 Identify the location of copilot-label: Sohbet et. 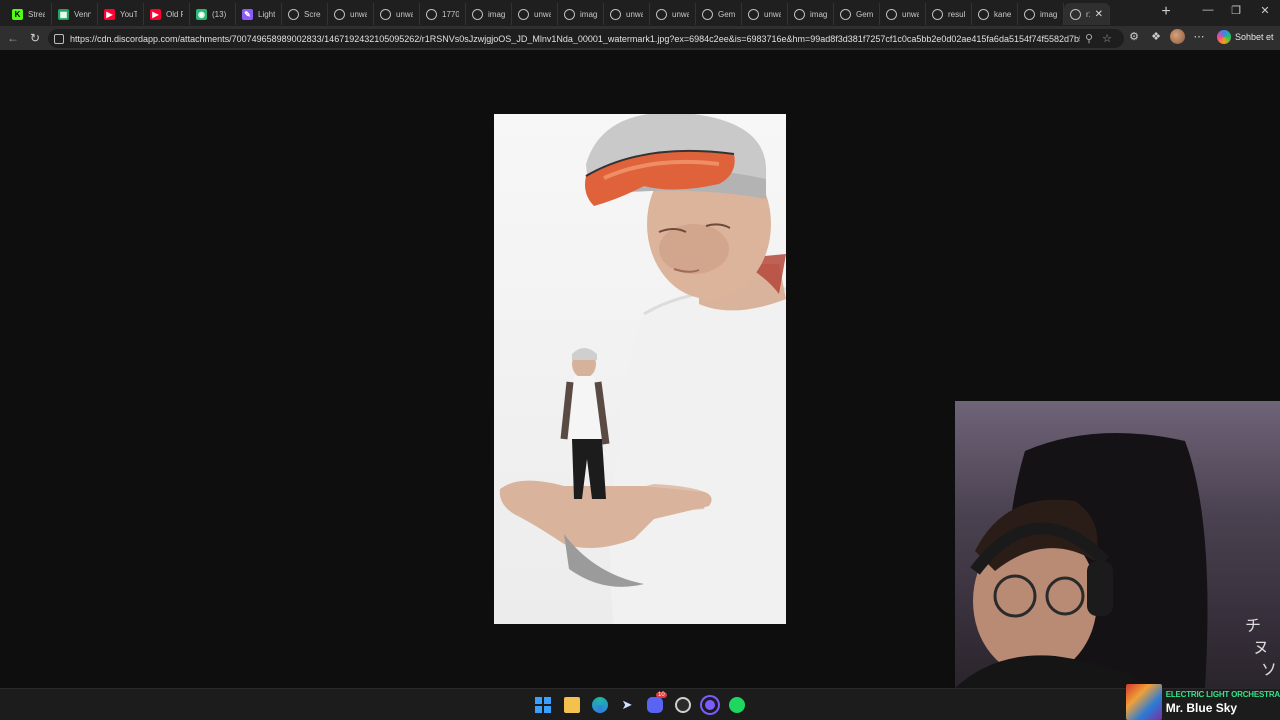
(1254, 36).